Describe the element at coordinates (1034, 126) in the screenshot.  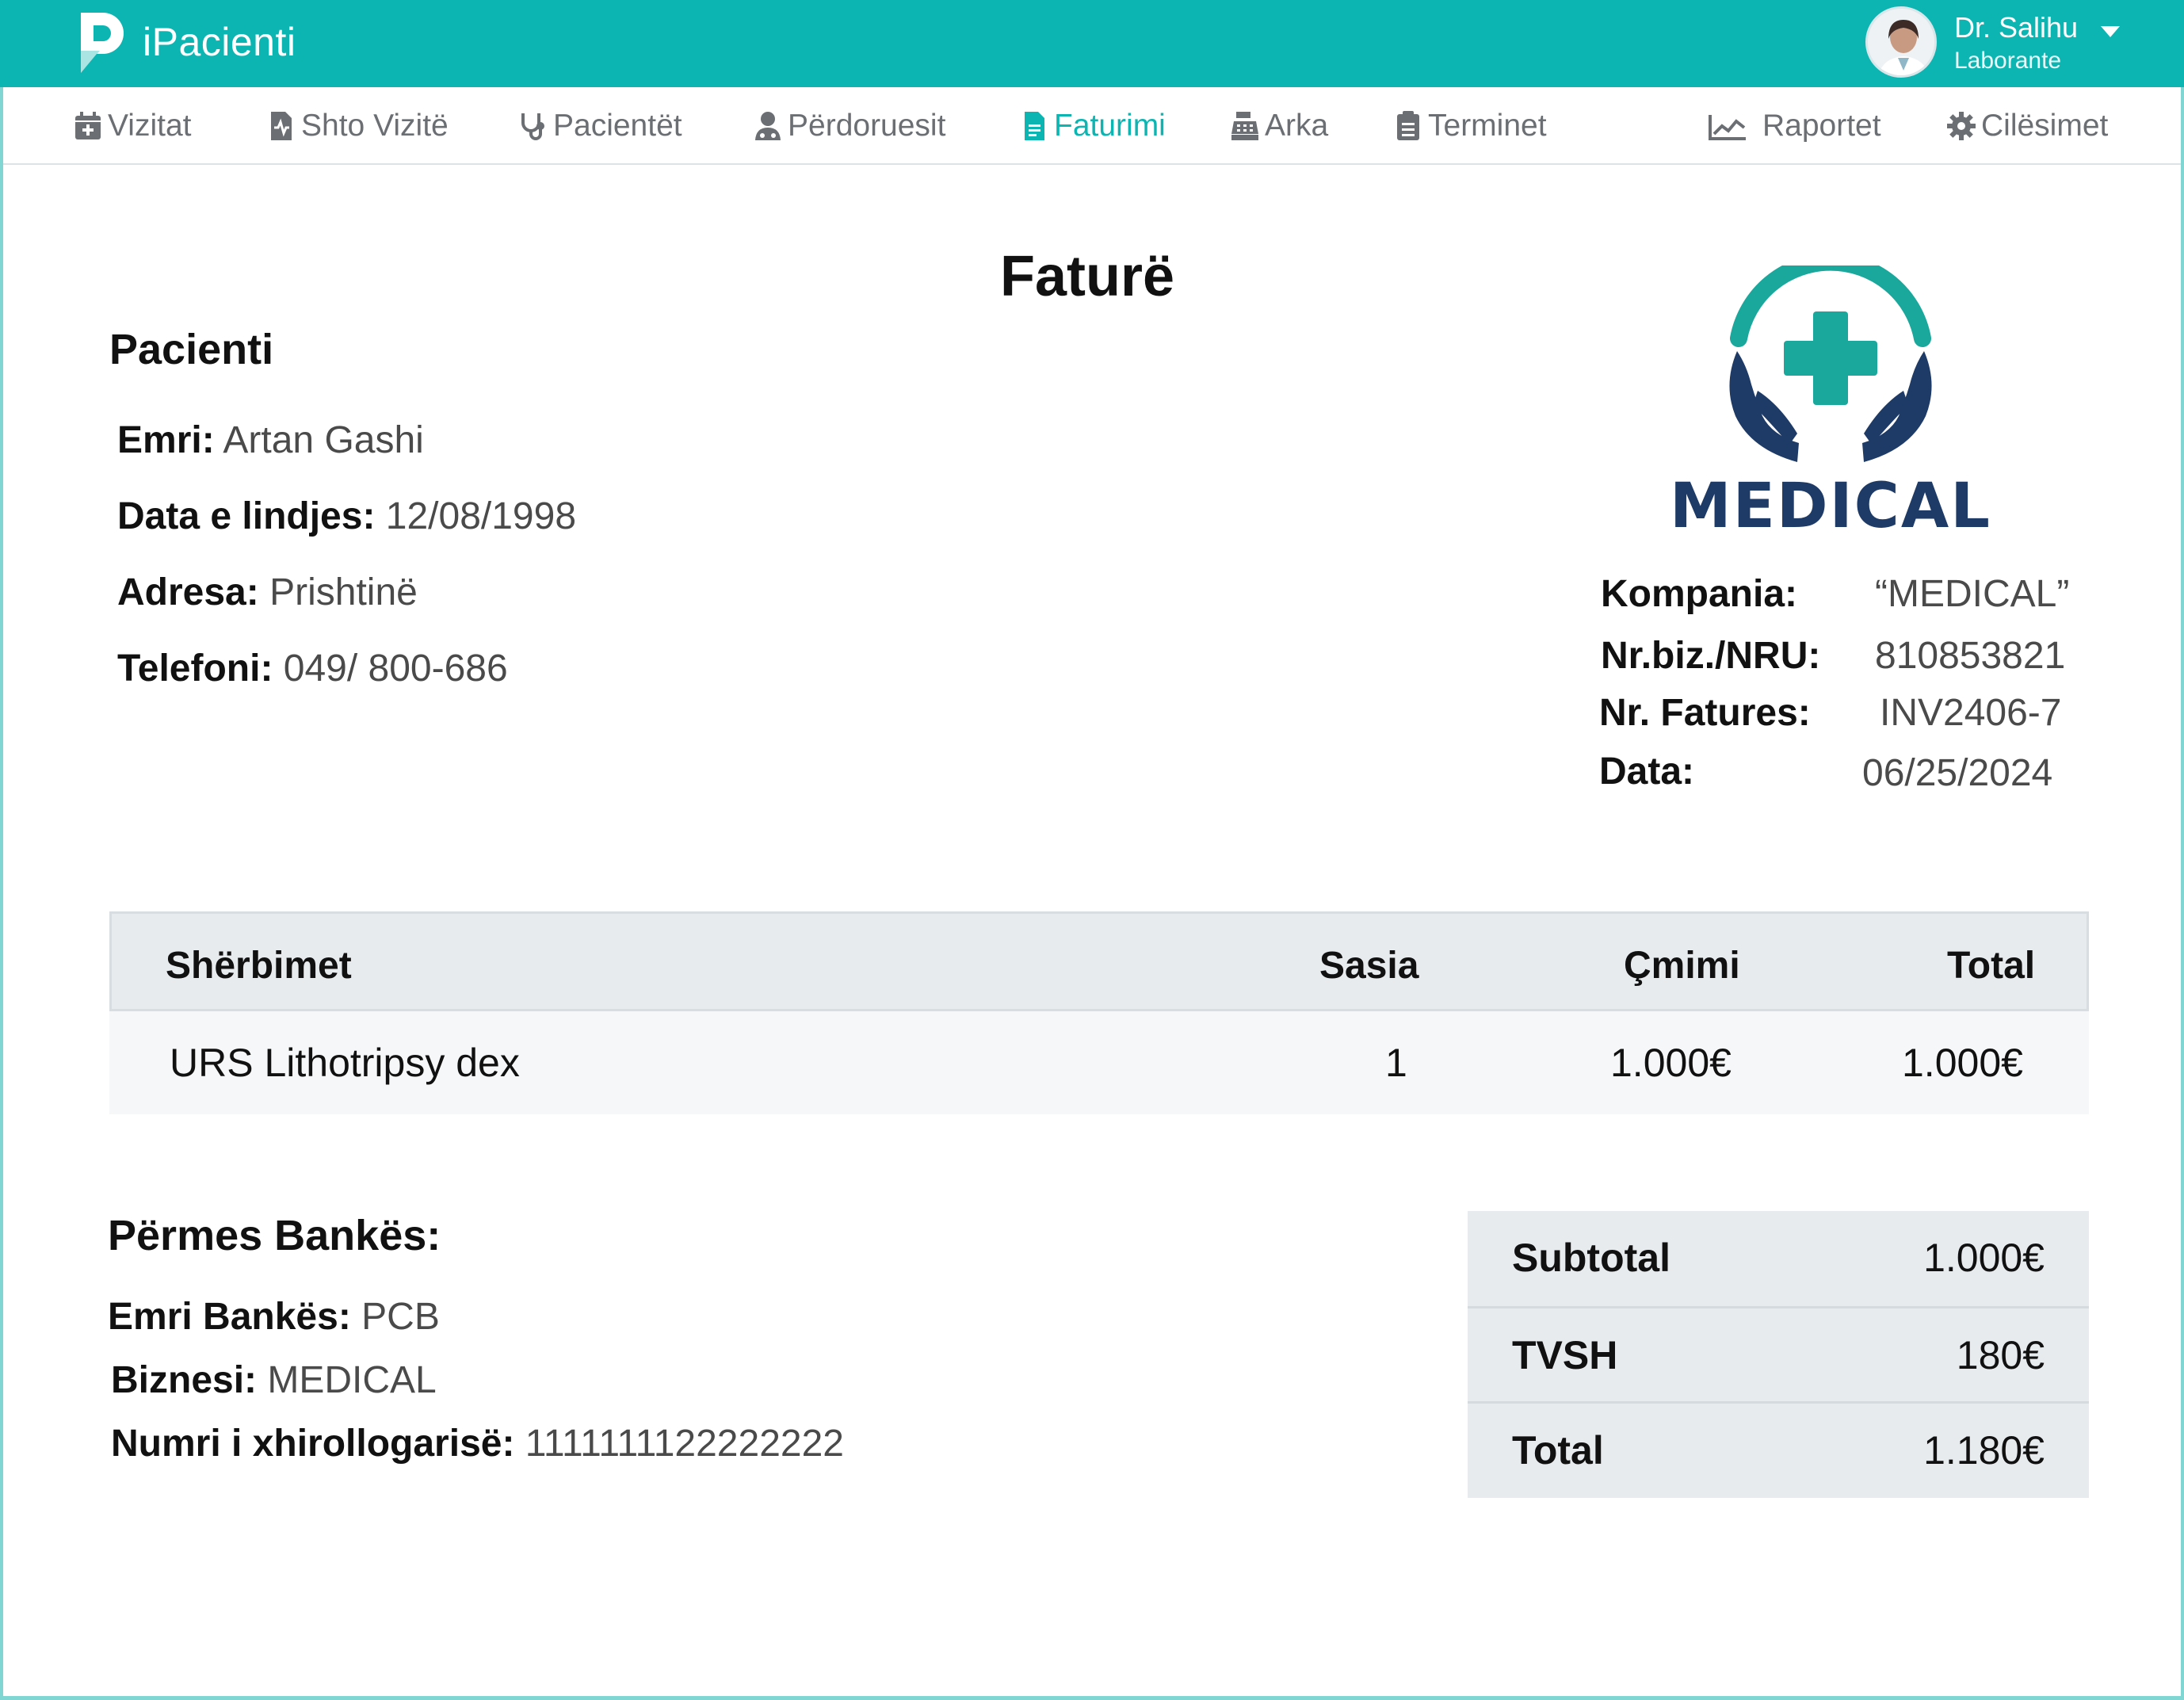
I see `invoice-icon` at that location.